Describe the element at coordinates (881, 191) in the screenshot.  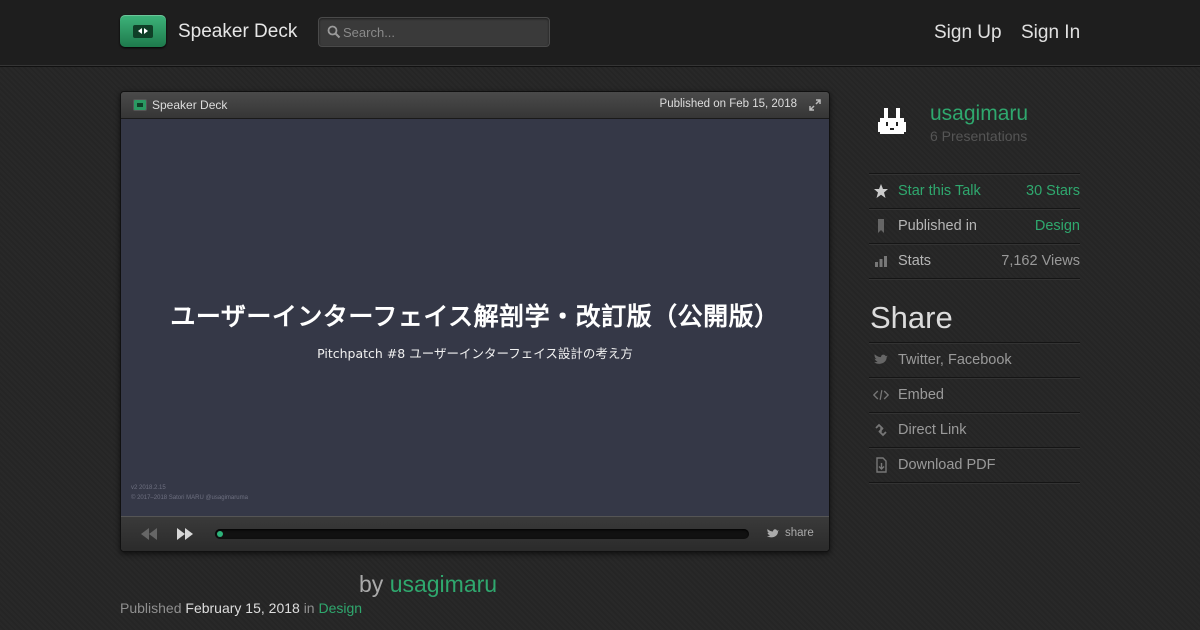
I see `star-icon` at that location.